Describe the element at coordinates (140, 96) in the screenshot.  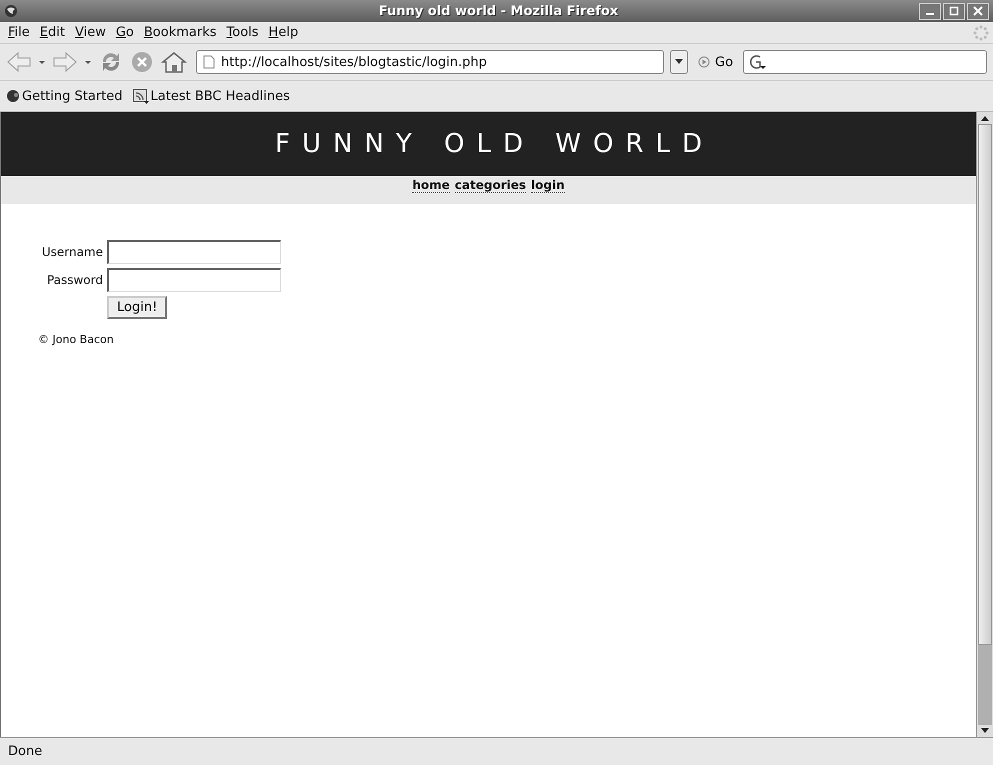
I see `feed-icon` at that location.